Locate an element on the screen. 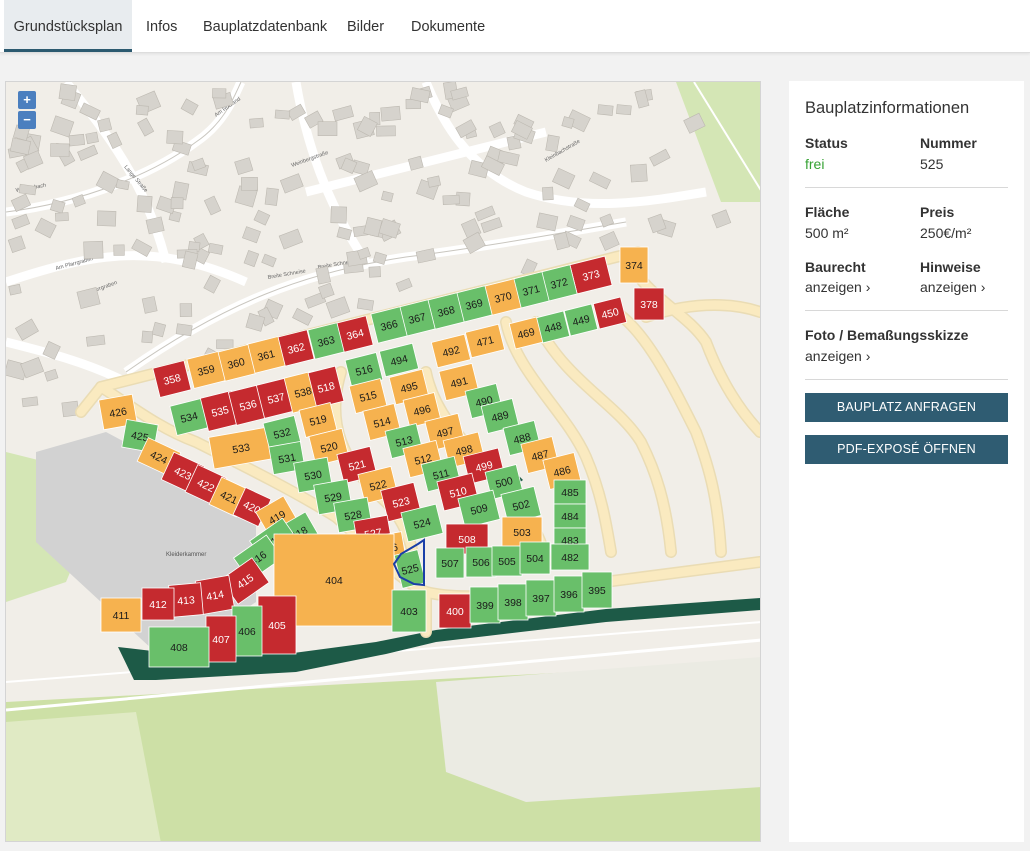  plot-number: 485 is located at coordinates (570, 493).